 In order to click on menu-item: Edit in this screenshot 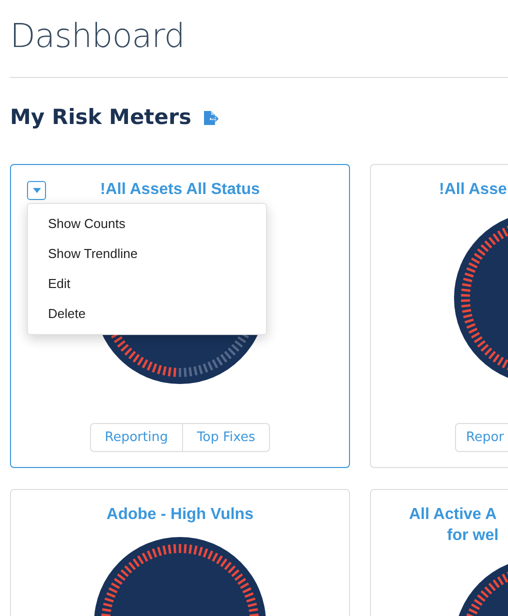, I will do `click(147, 284)`.